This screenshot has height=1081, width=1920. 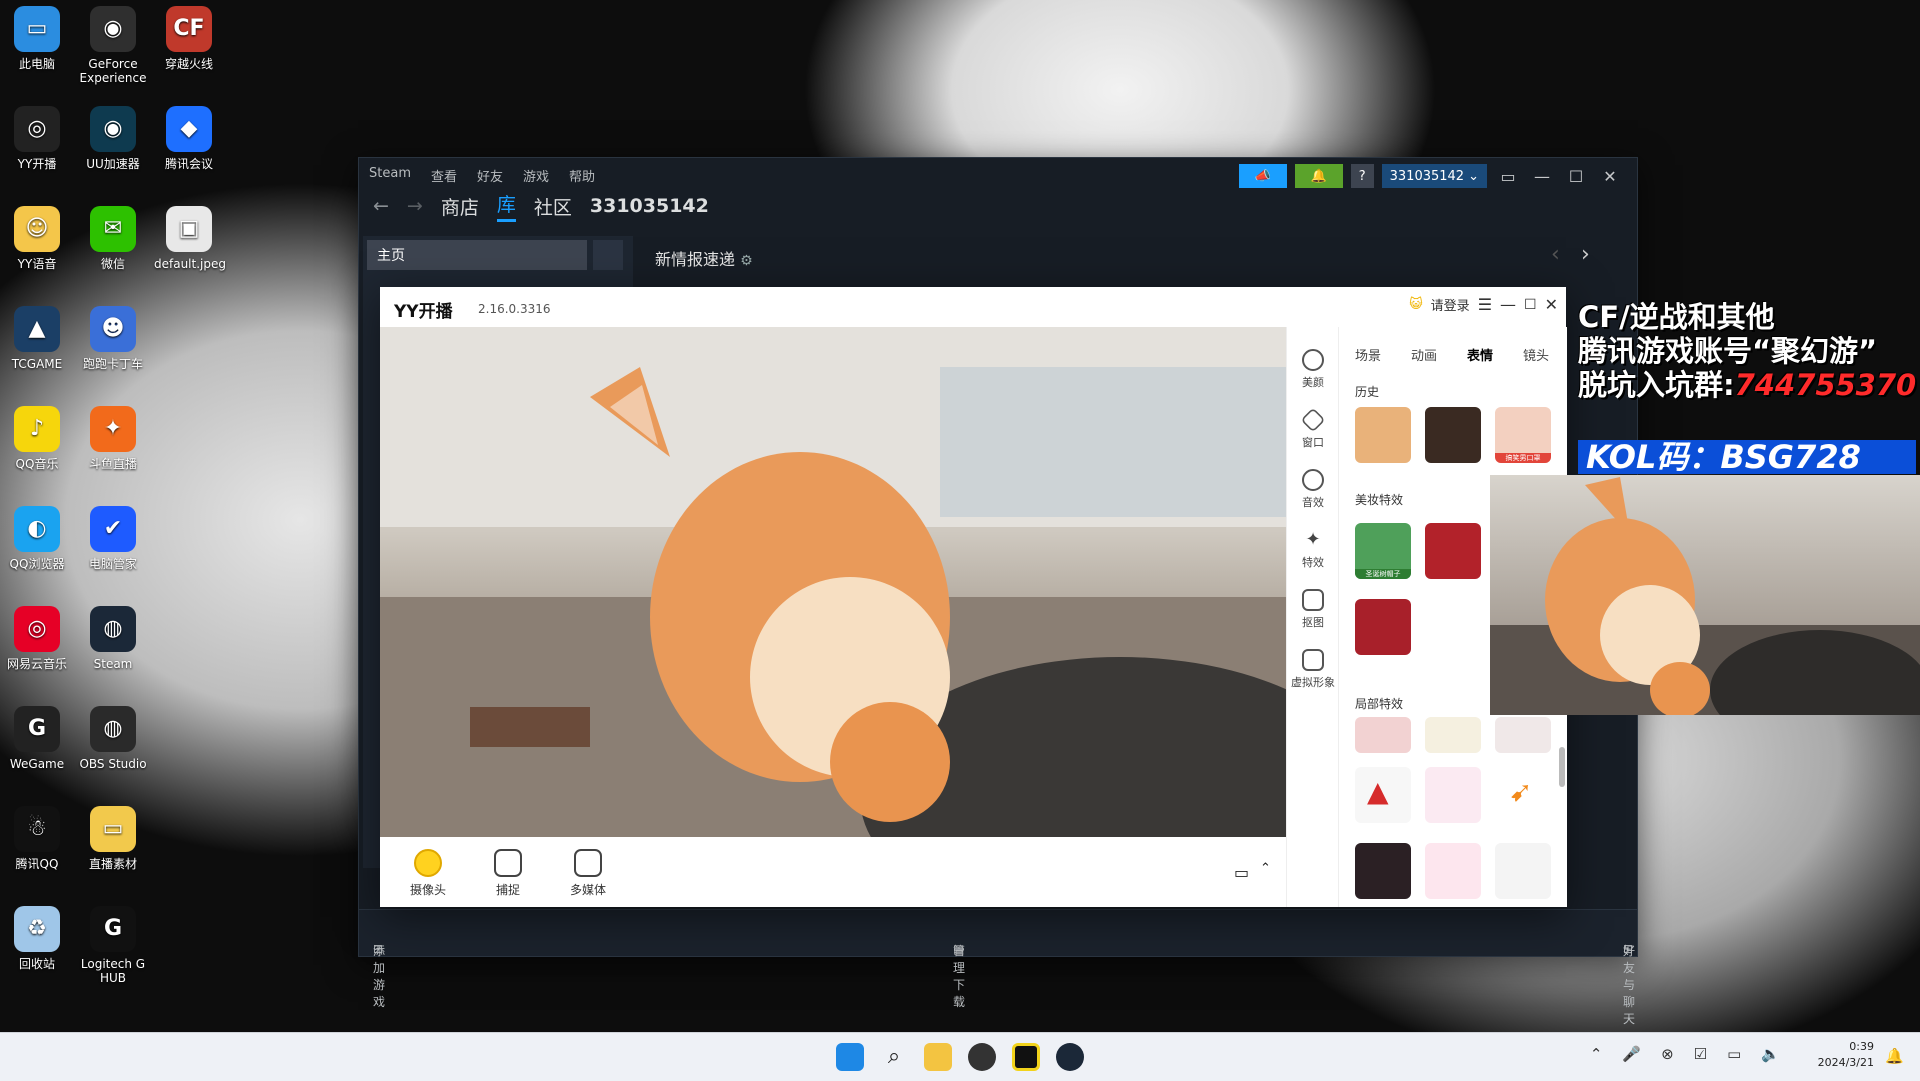 I want to click on video-camera-icon: ▭, so click(x=1241, y=872).